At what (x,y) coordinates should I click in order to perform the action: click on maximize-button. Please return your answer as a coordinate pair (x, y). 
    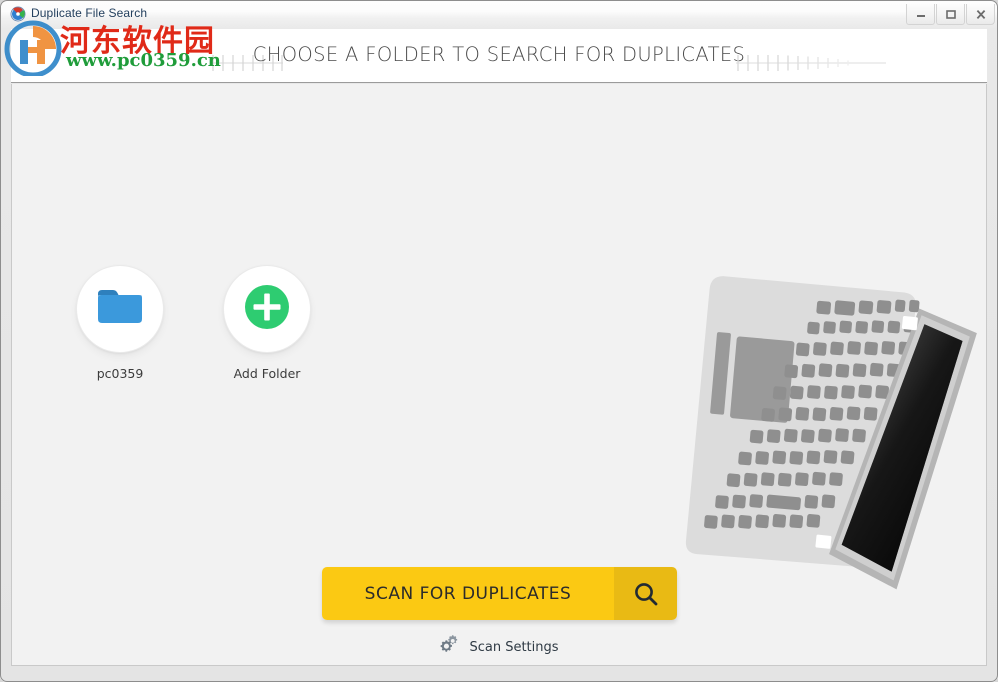
    Looking at the image, I should click on (950, 14).